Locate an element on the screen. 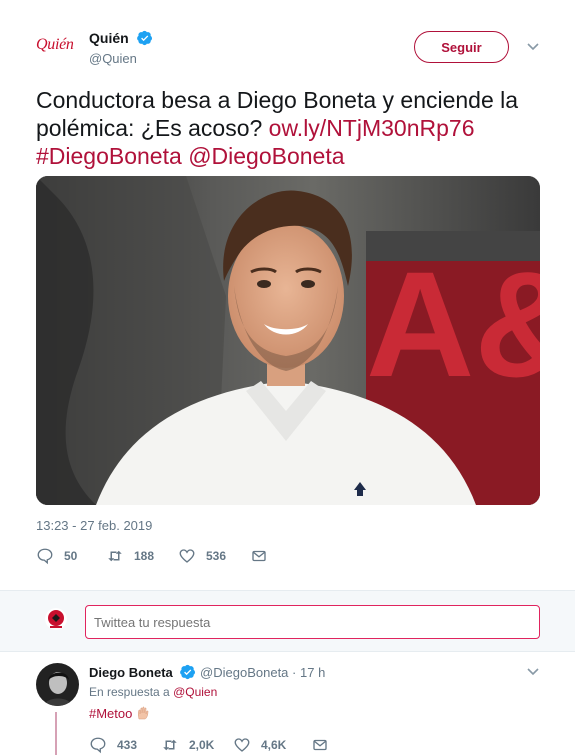  reply-author-name: Diego Boneta is located at coordinates (131, 672).